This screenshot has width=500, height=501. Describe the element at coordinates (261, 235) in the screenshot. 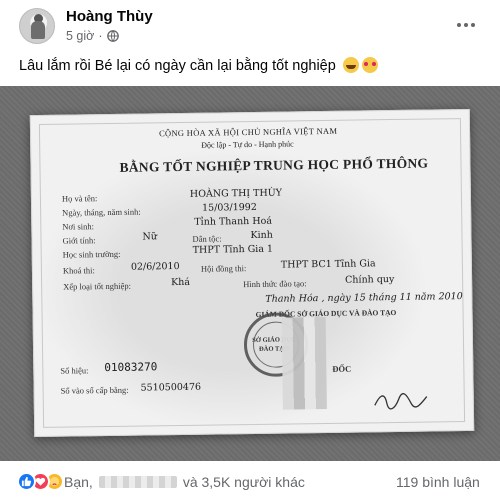

I see `ethnicity-value: Kinh` at that location.